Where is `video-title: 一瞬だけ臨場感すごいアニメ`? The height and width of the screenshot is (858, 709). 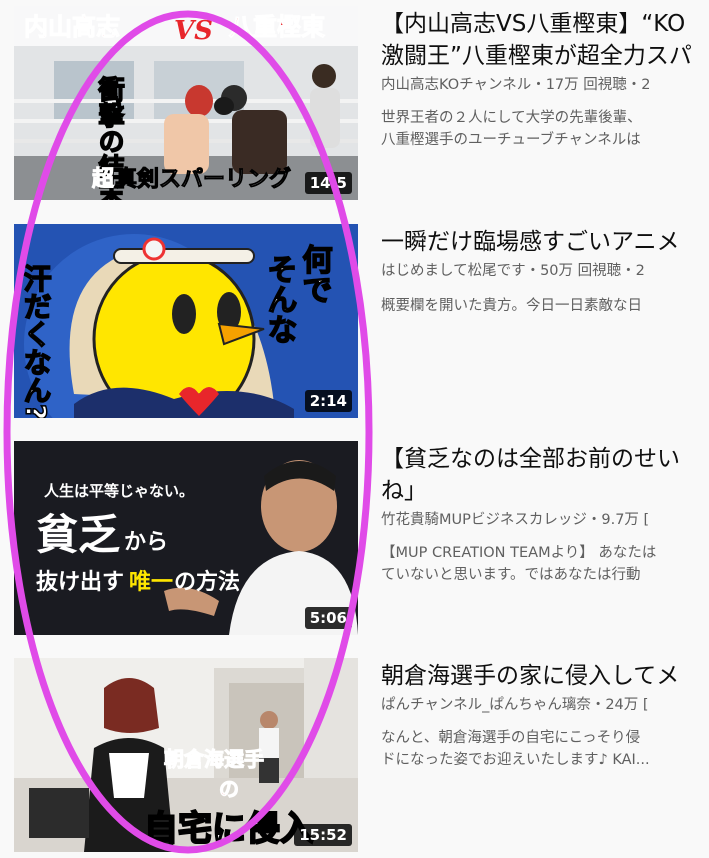 video-title: 一瞬だけ臨場感すごいアニメ is located at coordinates (545, 242).